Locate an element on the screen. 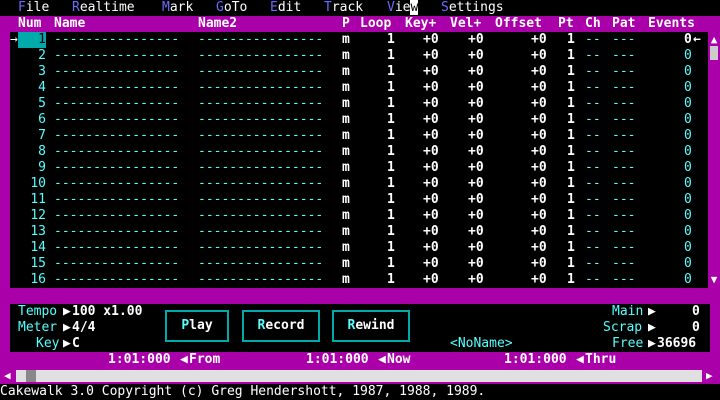  menu-item: Mark is located at coordinates (177, 8).